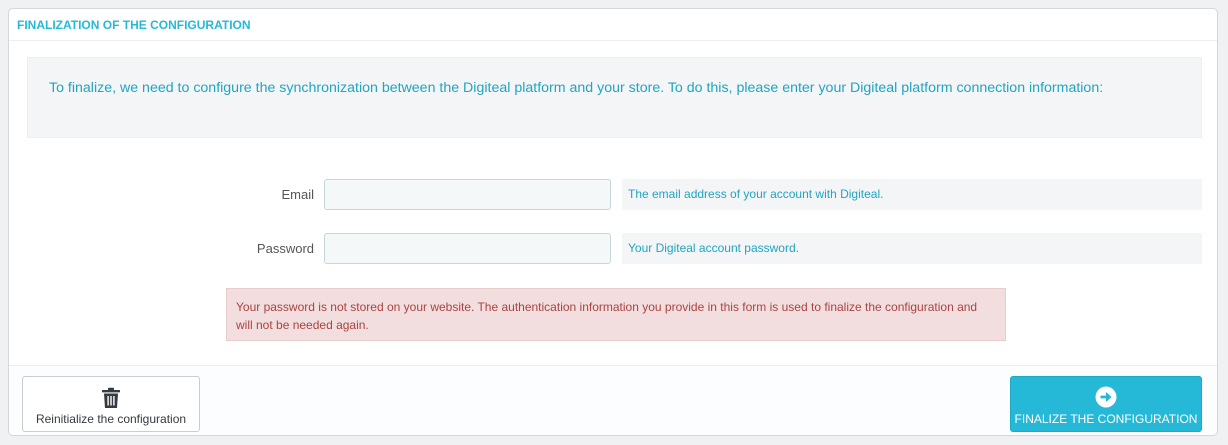  I want to click on password-row: Password Your Digiteal account password., so click(613, 249).